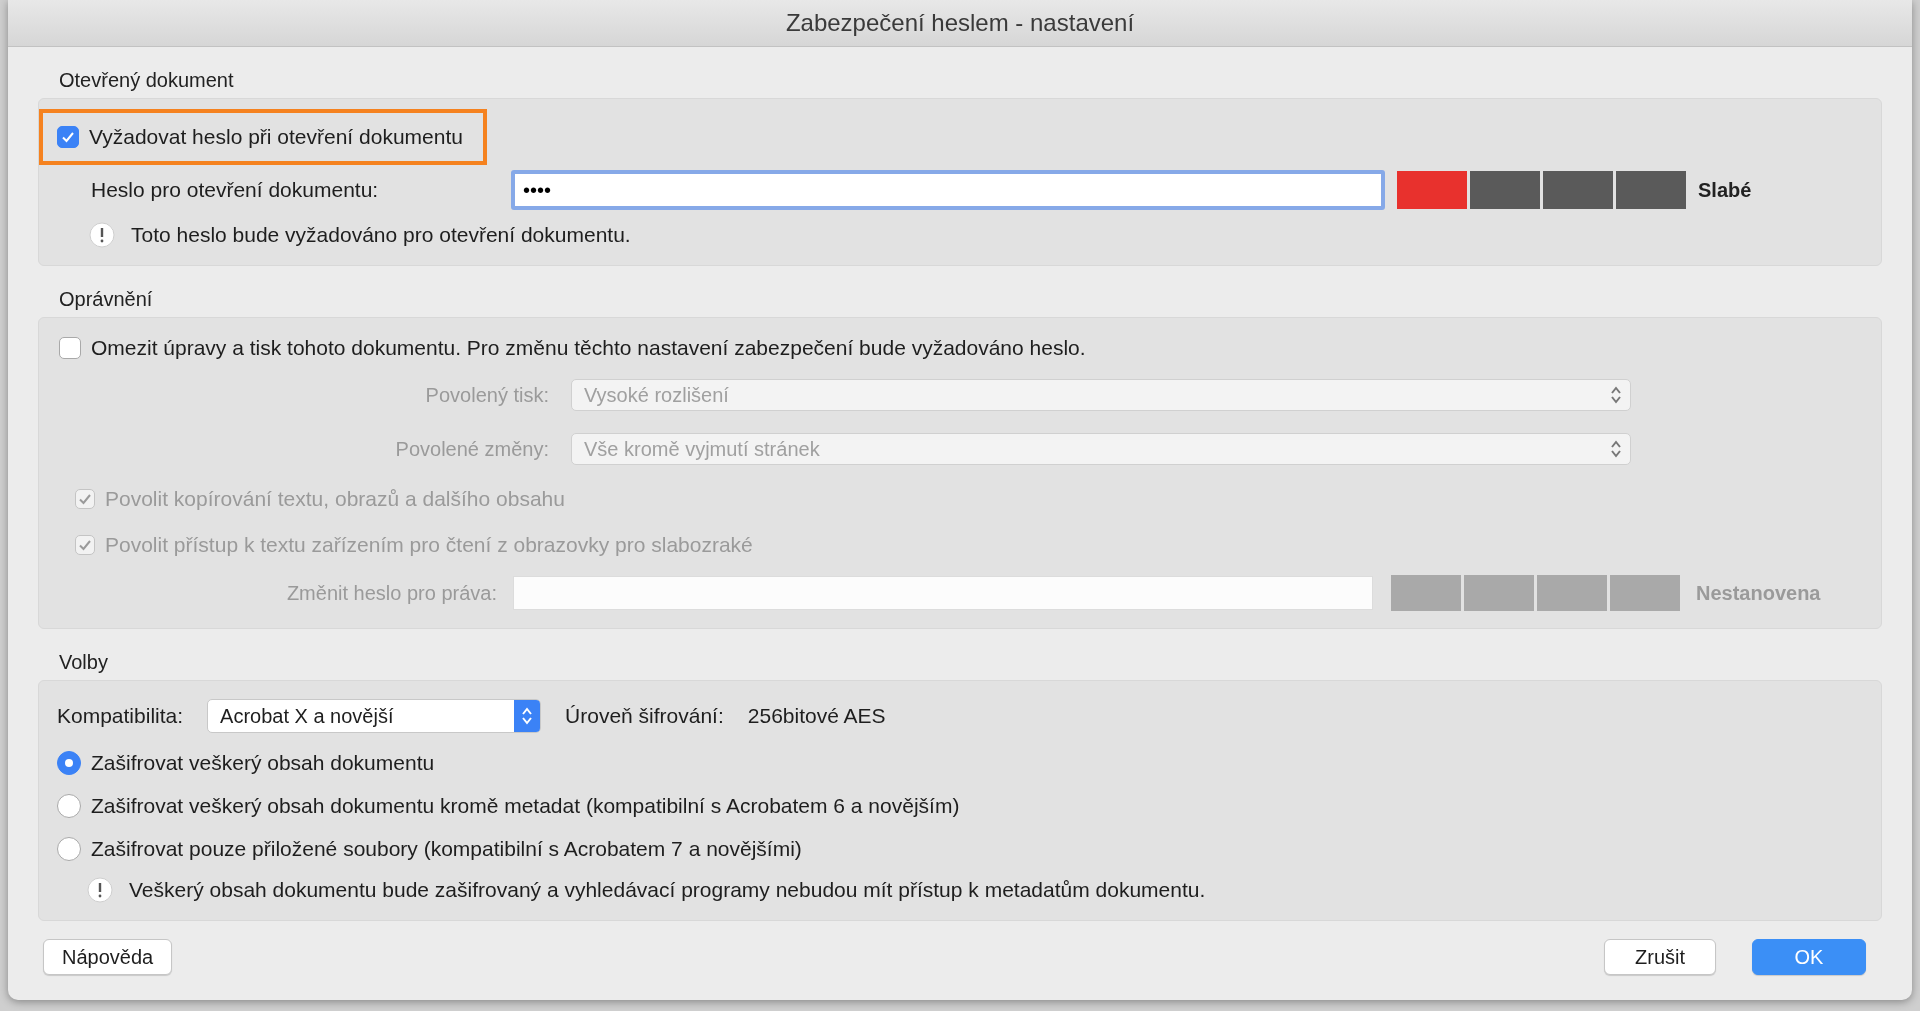 Image resolution: width=1920 pixels, height=1011 pixels. What do you see at coordinates (446, 848) in the screenshot?
I see `radio-label: Zašifrovat pouze přiložené soubory (kompatibilní s Acrobatem 7 a novějšími)` at bounding box center [446, 848].